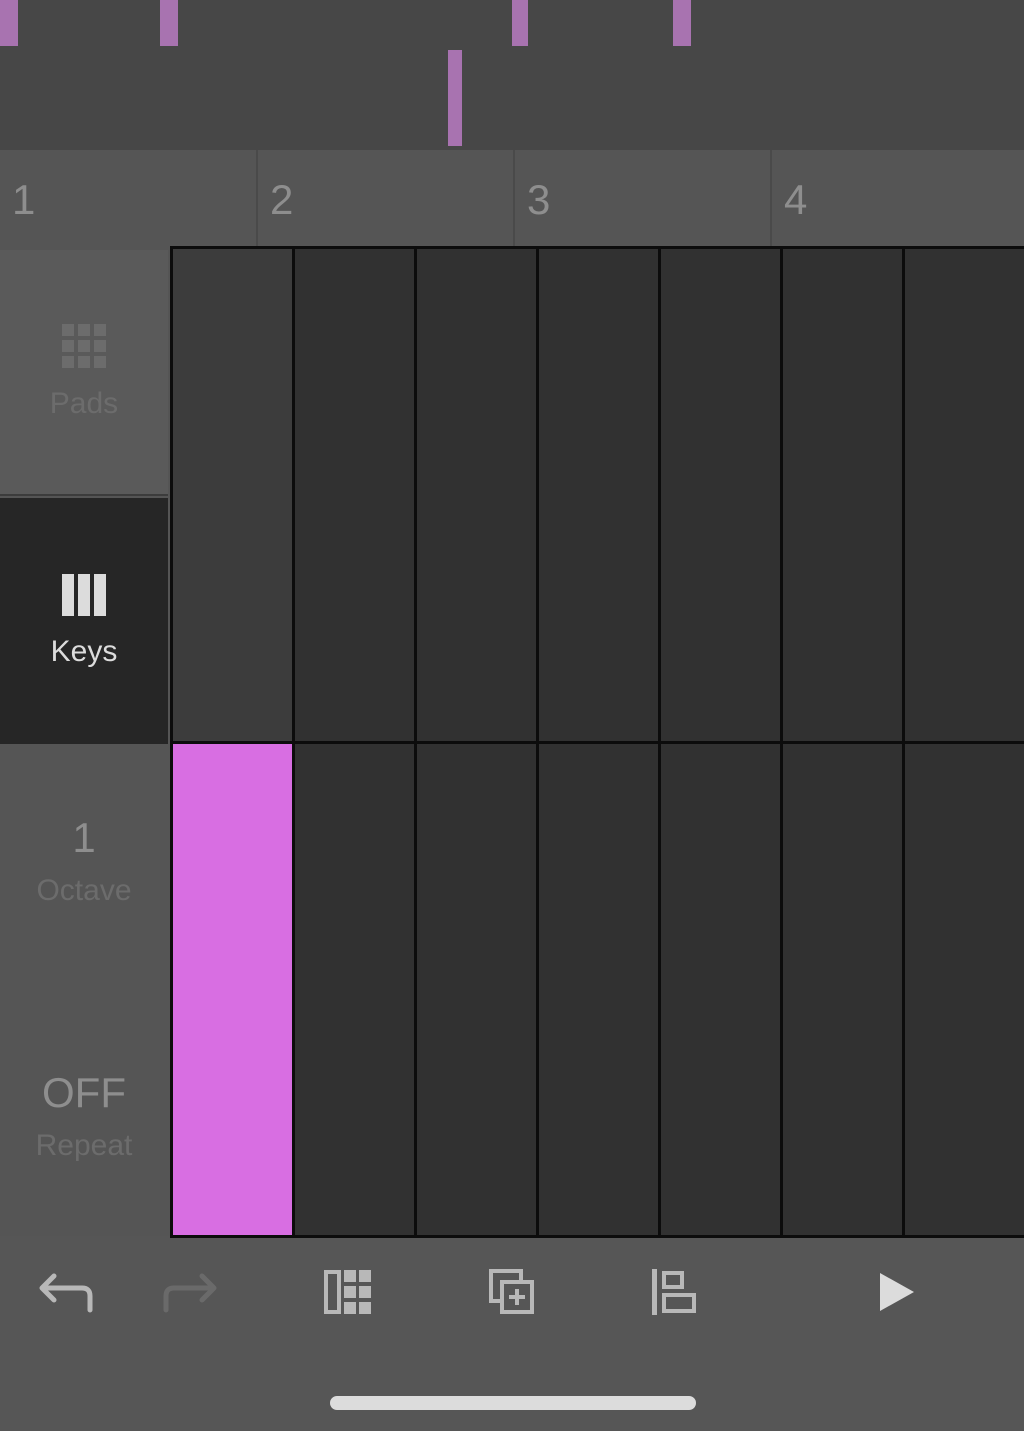  I want to click on bar-ruler: 1 2 3 4, so click(512, 198).